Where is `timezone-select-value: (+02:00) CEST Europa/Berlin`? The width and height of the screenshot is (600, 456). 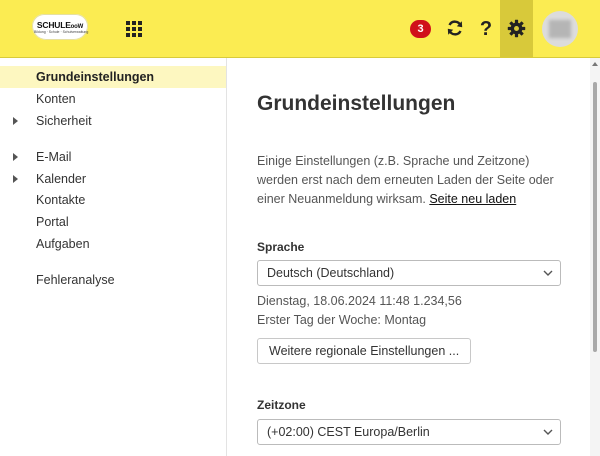 timezone-select-value: (+02:00) CEST Europa/Berlin is located at coordinates (348, 432).